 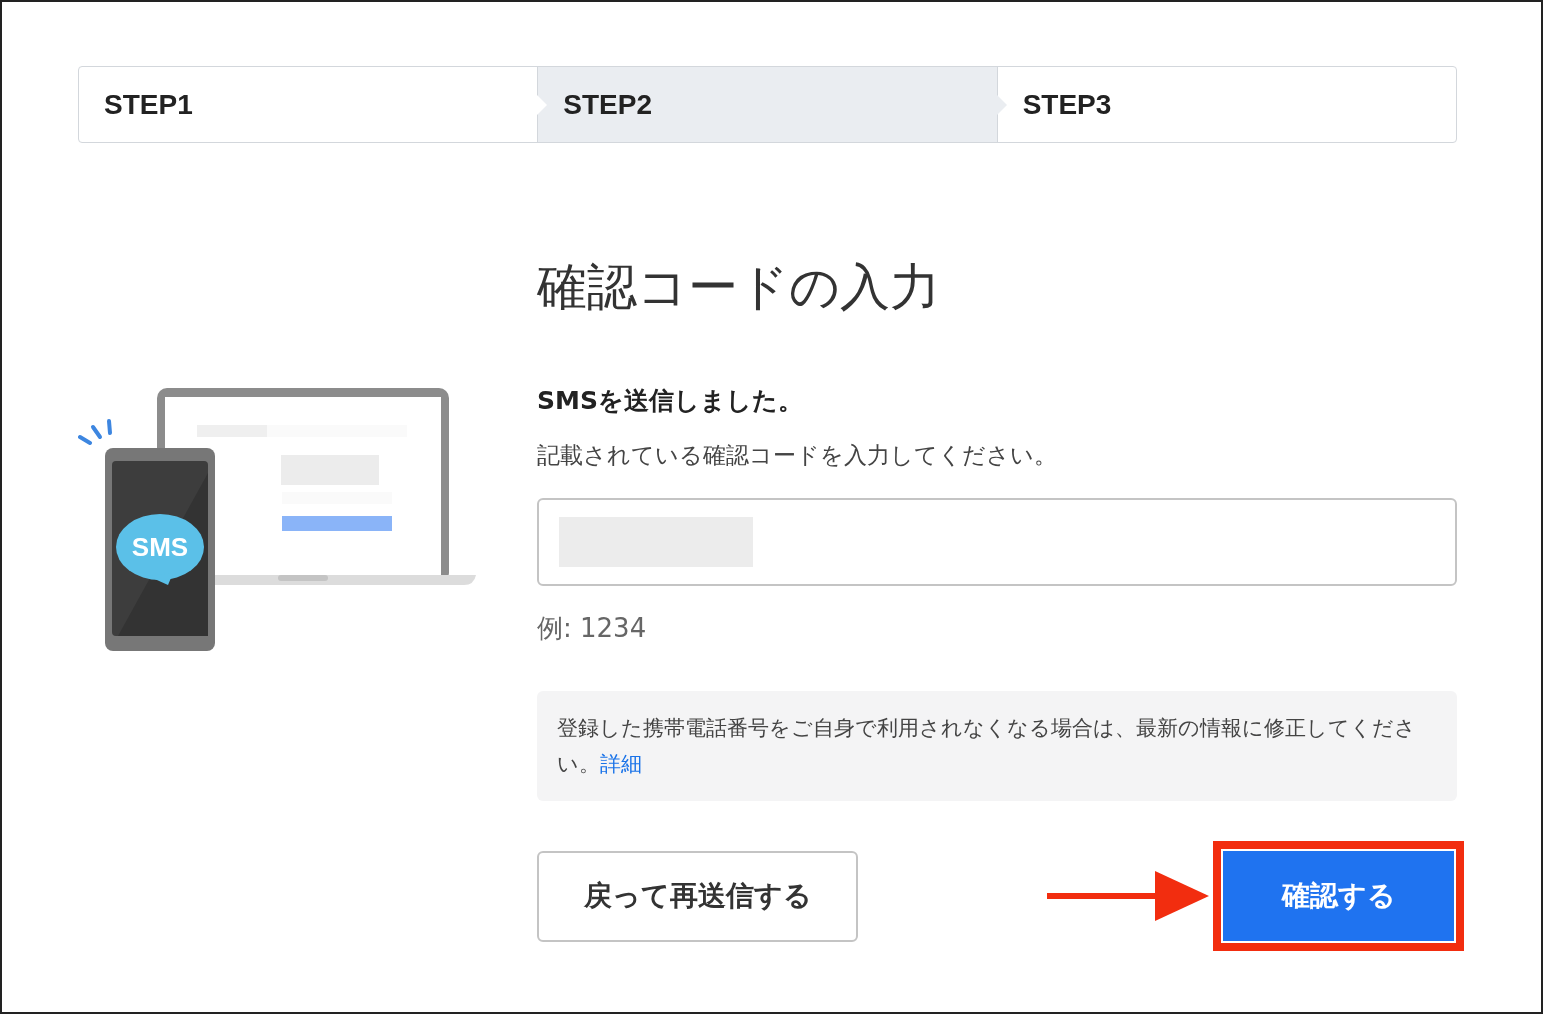 What do you see at coordinates (1226, 104) in the screenshot?
I see `step-tab: STEP3` at bounding box center [1226, 104].